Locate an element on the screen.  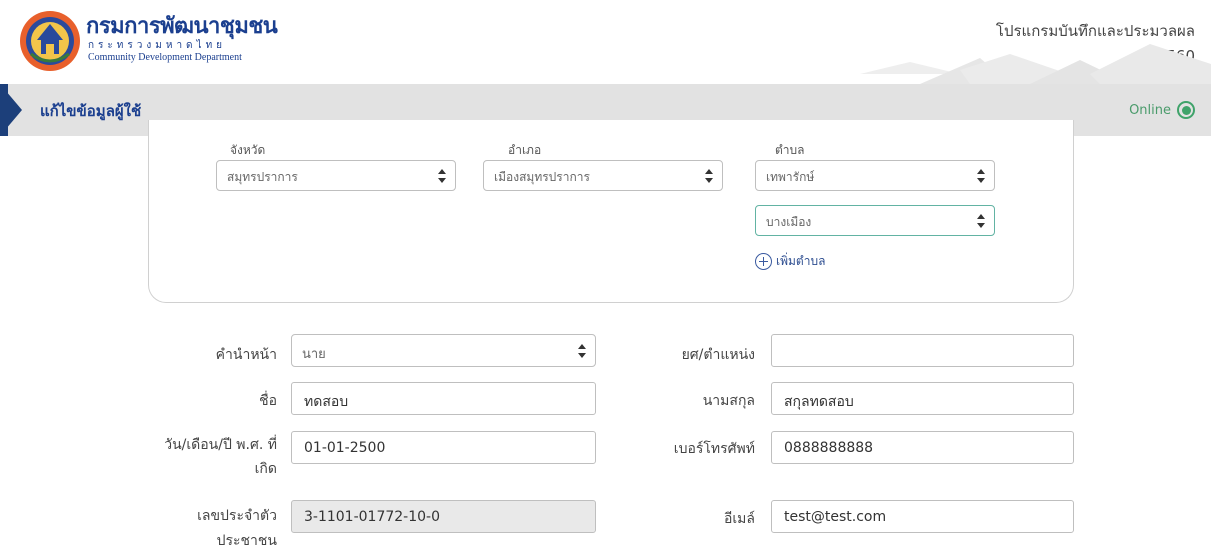
subdistrict-select: เทพารักษ์ is located at coordinates (875, 175).